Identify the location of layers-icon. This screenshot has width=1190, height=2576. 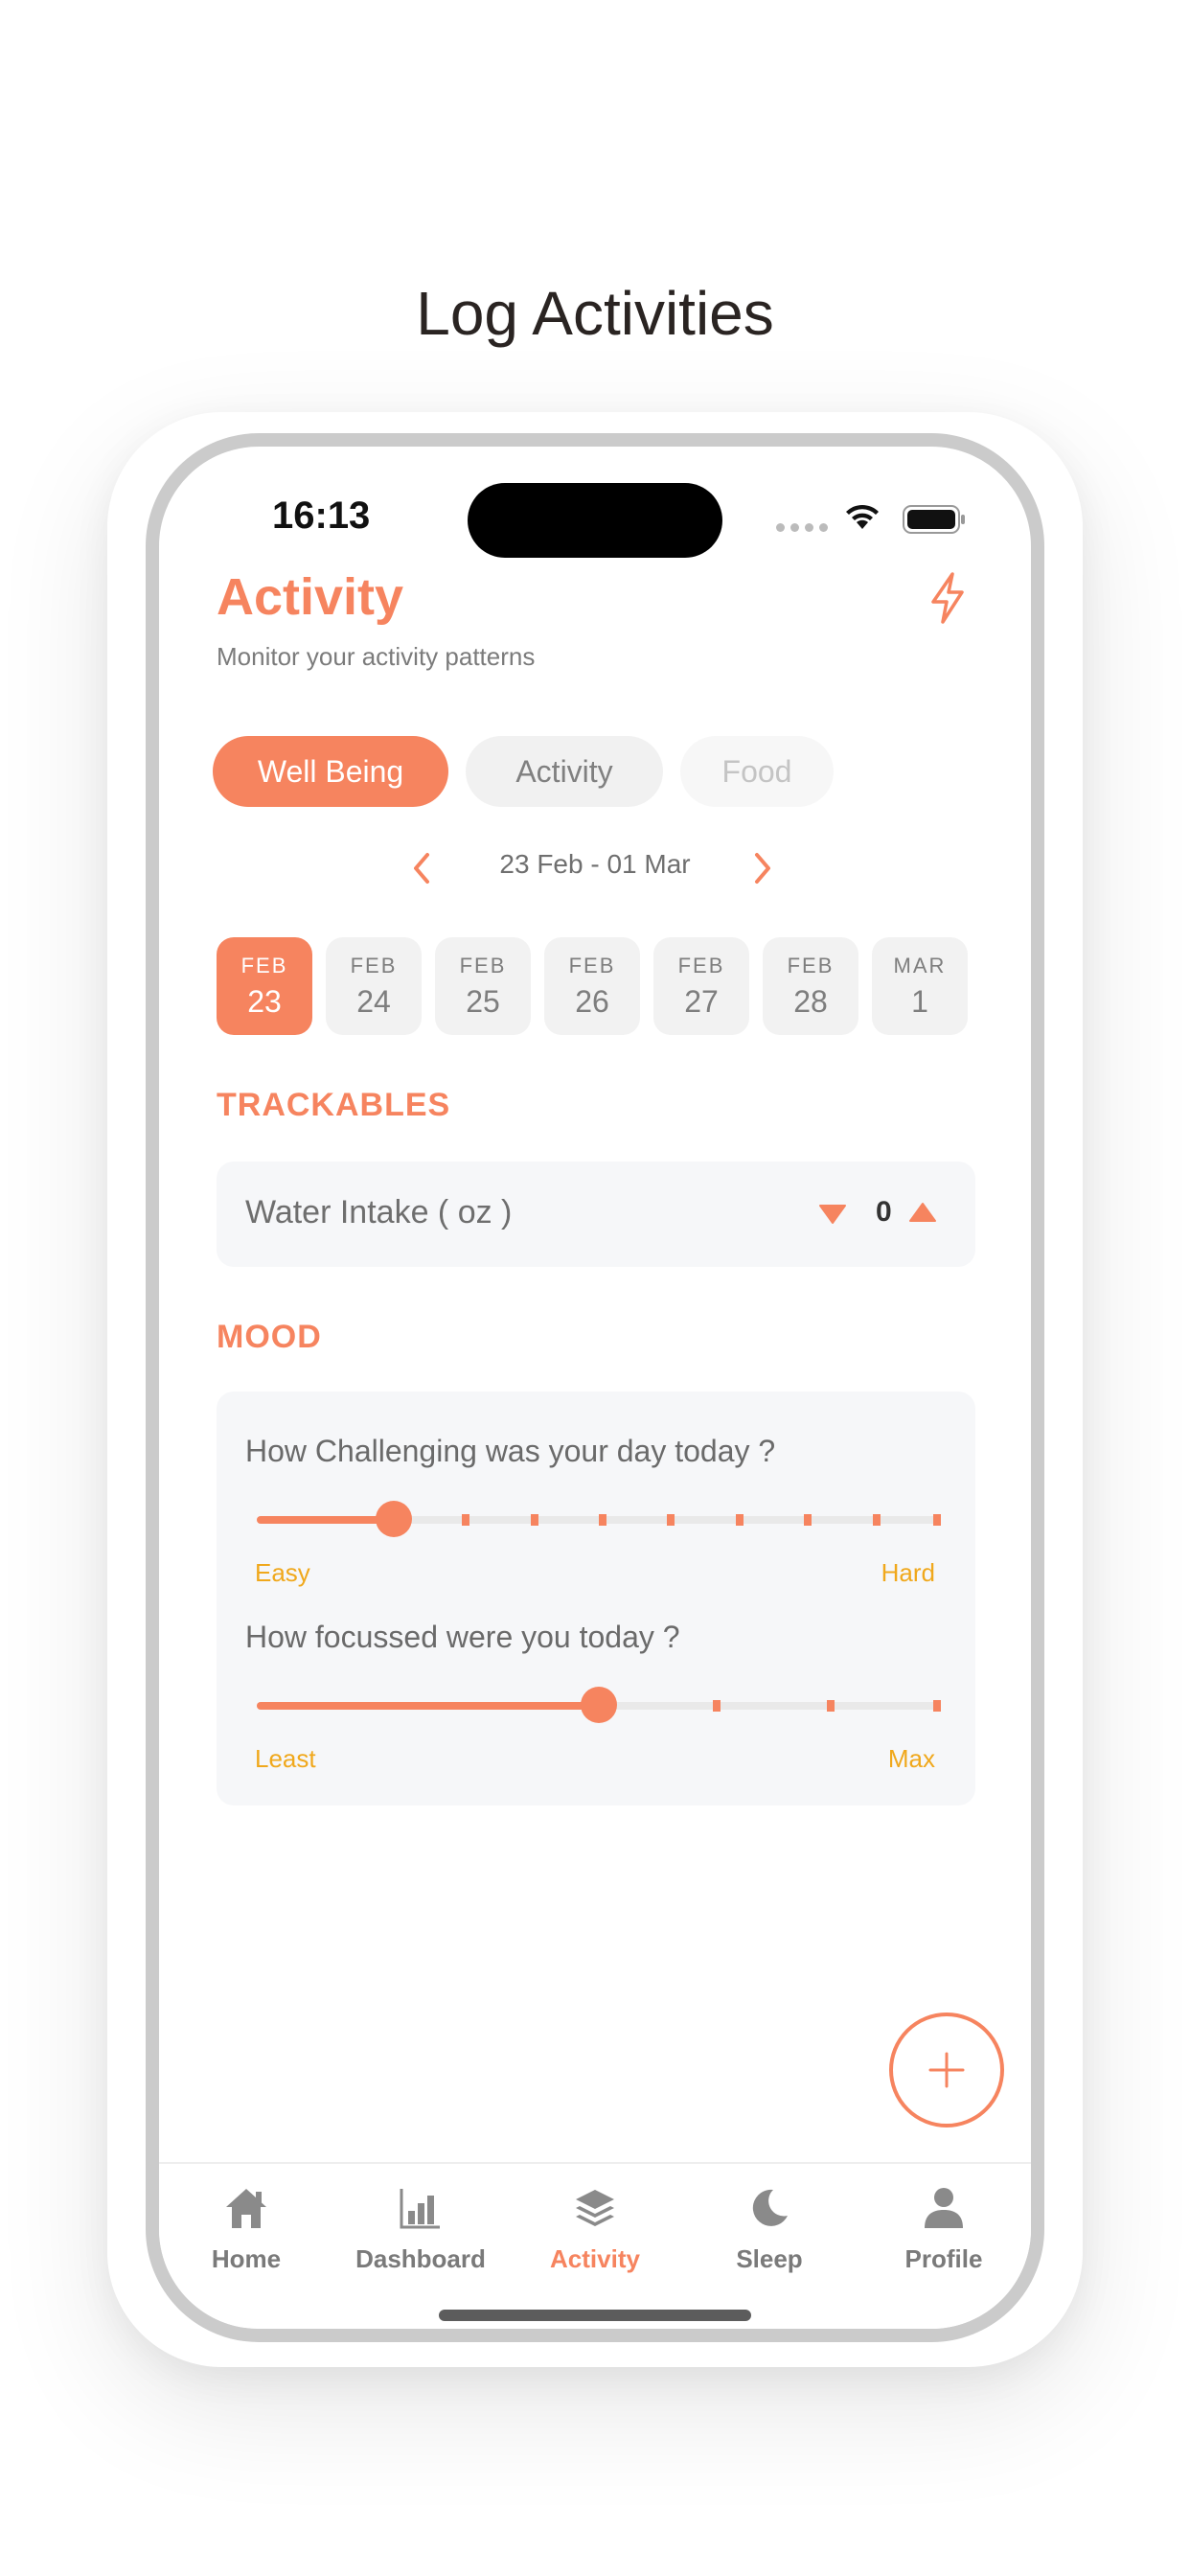
(595, 2208).